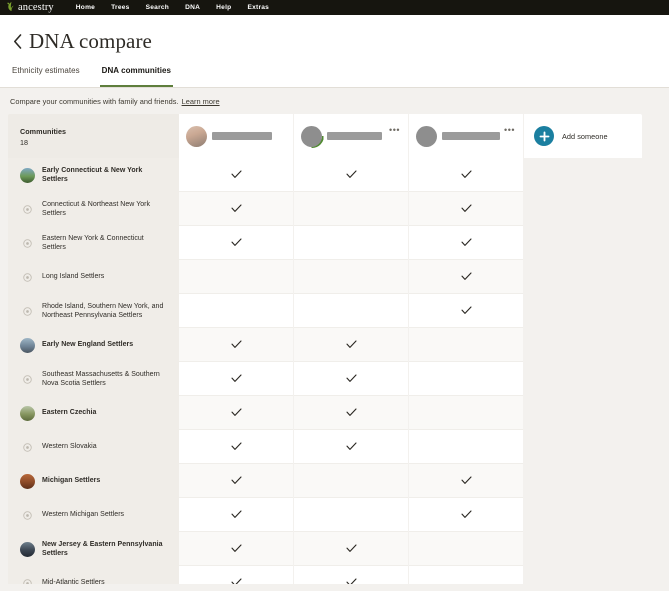  I want to click on community-name: Western Michigan Settlers, so click(83, 515).